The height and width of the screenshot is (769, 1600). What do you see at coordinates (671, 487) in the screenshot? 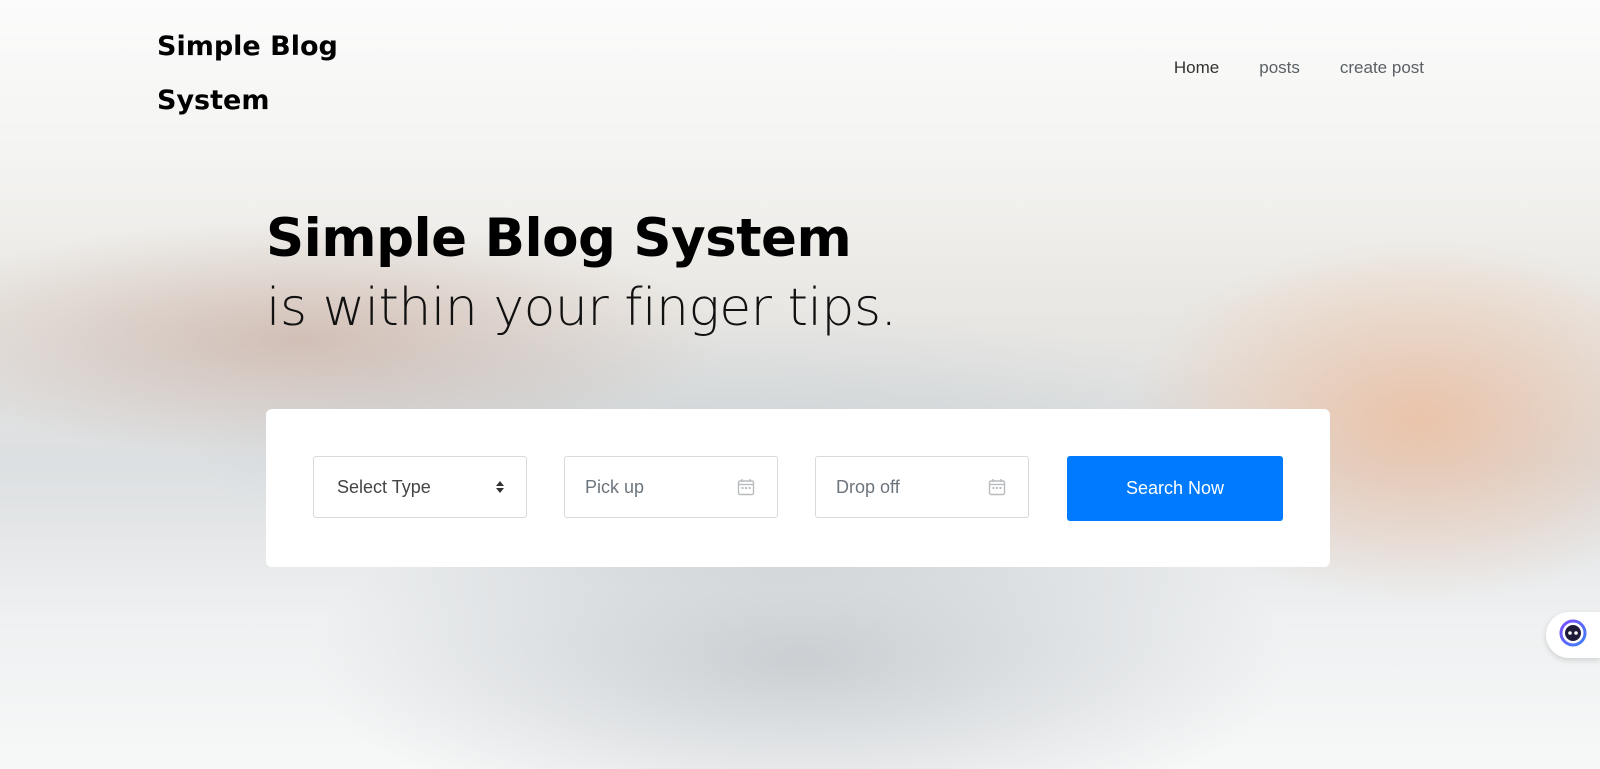
I see `pickup-date-input: Pick up` at bounding box center [671, 487].